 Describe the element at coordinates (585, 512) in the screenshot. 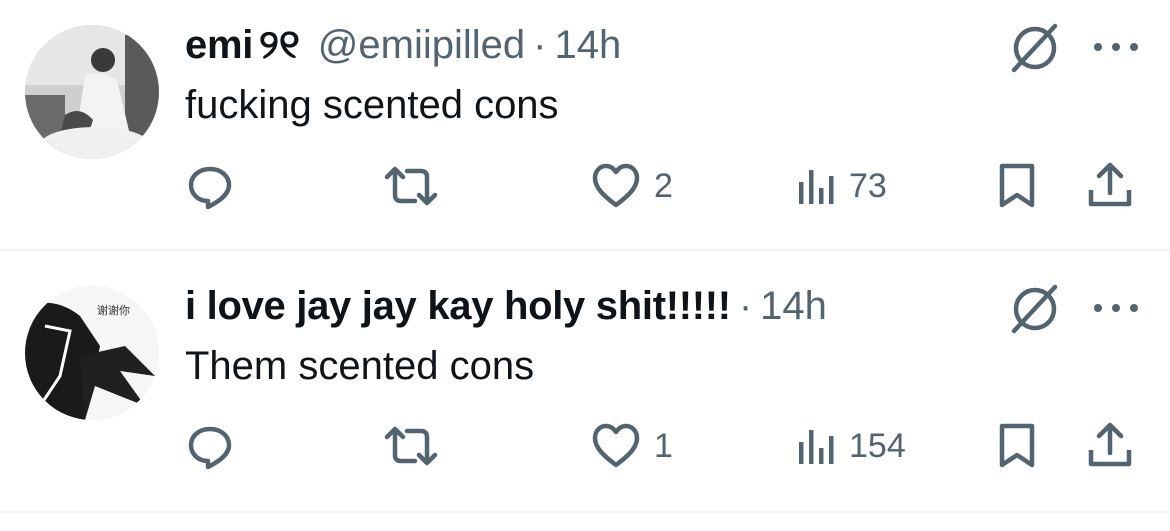

I see `tweet-divider` at that location.